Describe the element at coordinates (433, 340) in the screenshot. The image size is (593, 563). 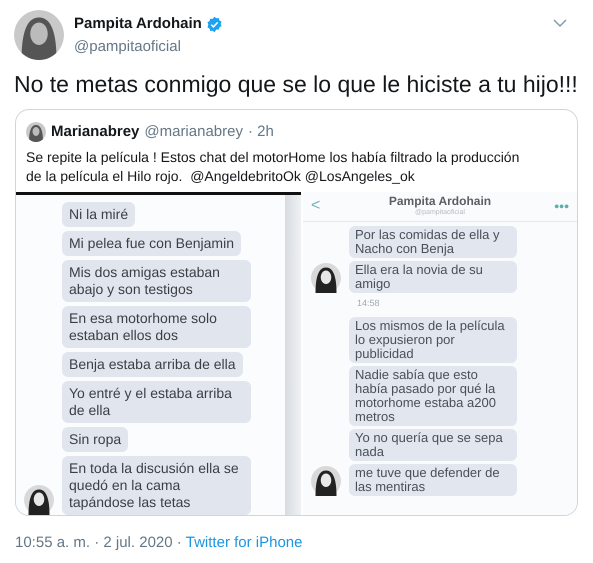
I see `chat-bubble: Los mismos de la película lo expusieron por publicidad` at that location.